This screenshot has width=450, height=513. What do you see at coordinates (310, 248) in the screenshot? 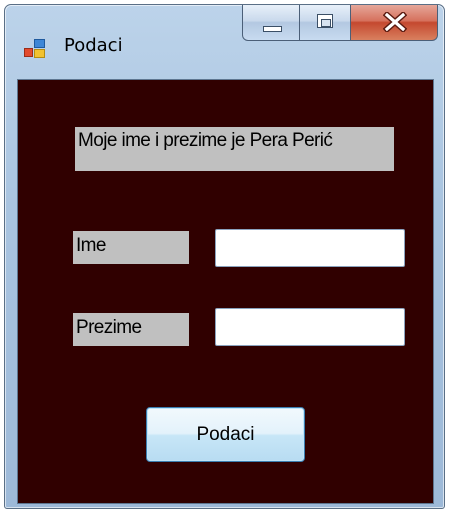
I see `first-name-field` at bounding box center [310, 248].